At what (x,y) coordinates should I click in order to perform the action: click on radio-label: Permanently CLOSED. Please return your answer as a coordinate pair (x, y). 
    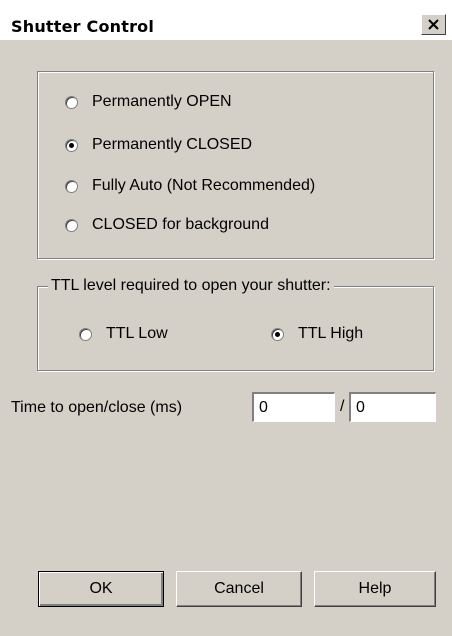
    Looking at the image, I should click on (172, 144).